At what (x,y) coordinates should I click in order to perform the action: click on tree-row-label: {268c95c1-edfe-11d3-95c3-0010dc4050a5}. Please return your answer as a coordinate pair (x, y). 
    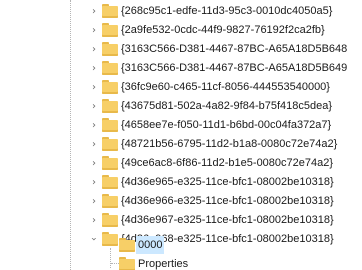
    Looking at the image, I should click on (227, 11).